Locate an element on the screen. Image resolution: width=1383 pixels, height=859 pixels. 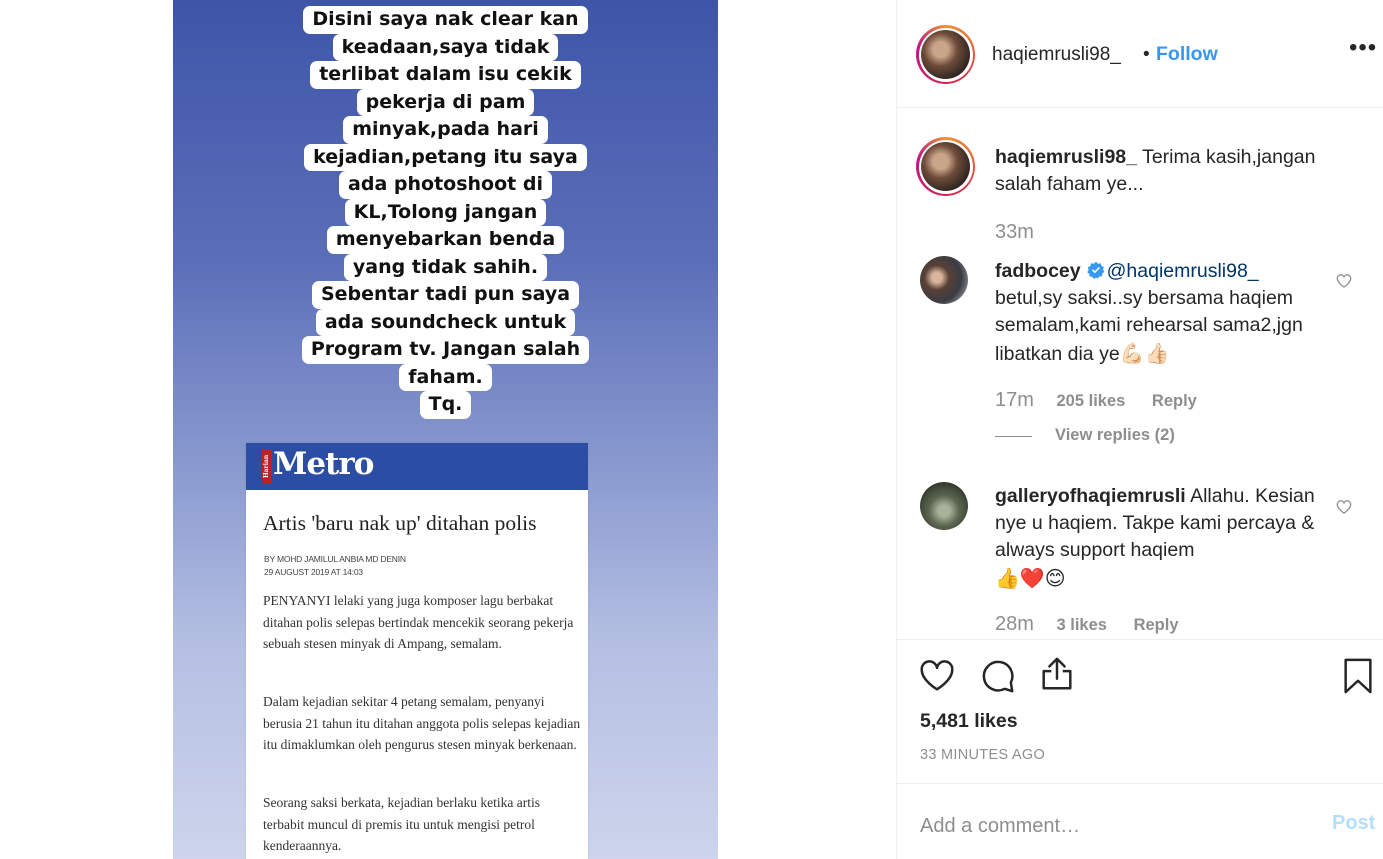
likes-count: 5,481 likes is located at coordinates (969, 721).